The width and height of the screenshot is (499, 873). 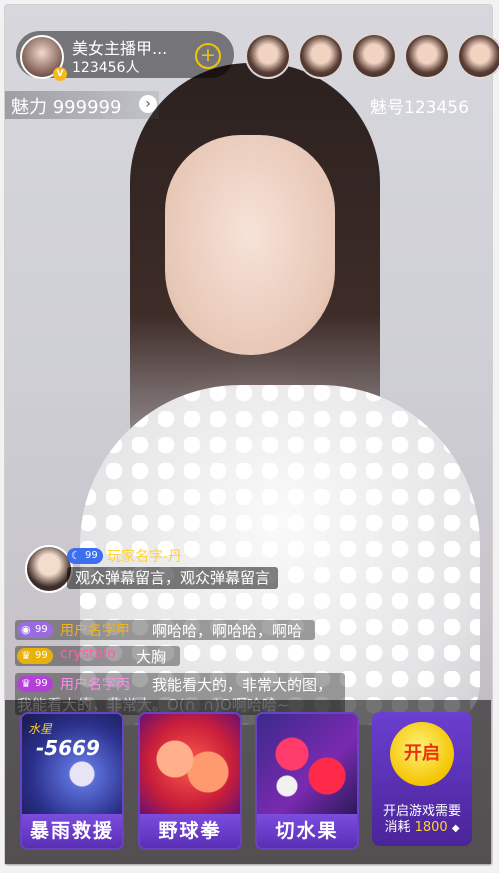 I want to click on game-art-text: 水星, so click(x=40, y=729).